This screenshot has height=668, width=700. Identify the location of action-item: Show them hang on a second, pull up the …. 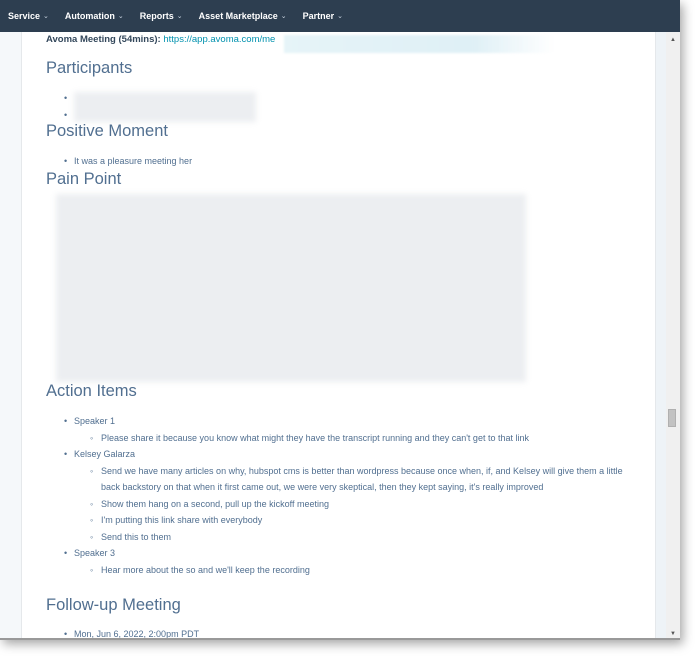
(362, 504).